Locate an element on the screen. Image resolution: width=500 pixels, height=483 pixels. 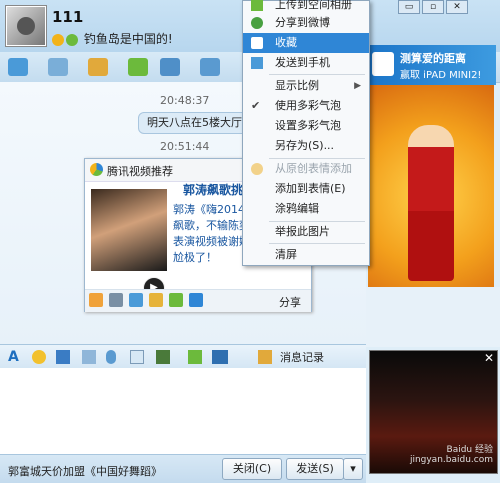
ad-banner: 测算爱的距离 赢取 iPAD MINI2! is located at coordinates (431, 65).